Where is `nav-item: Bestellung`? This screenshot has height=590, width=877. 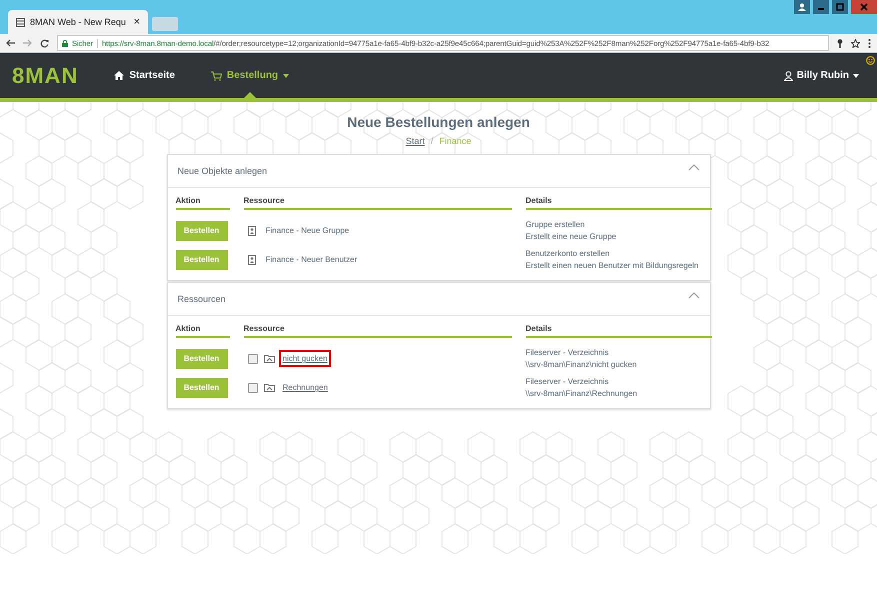 nav-item: Bestellung is located at coordinates (250, 75).